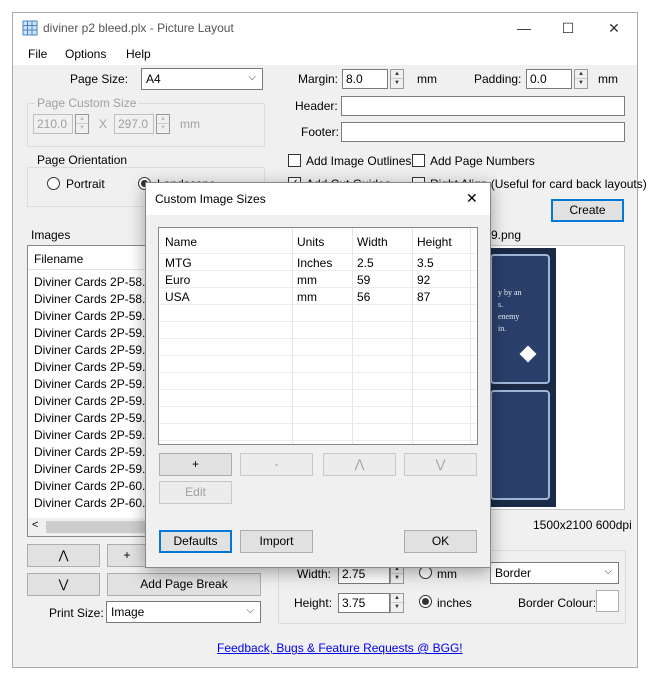 The image size is (651, 680). What do you see at coordinates (510, 292) in the screenshot?
I see `card-text-line: y by an` at bounding box center [510, 292].